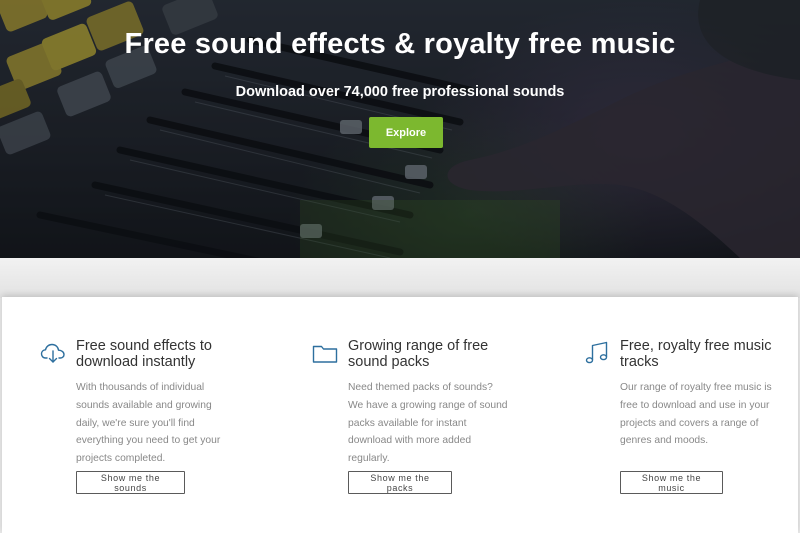  Describe the element at coordinates (400, 278) in the screenshot. I see `section-gap` at that location.